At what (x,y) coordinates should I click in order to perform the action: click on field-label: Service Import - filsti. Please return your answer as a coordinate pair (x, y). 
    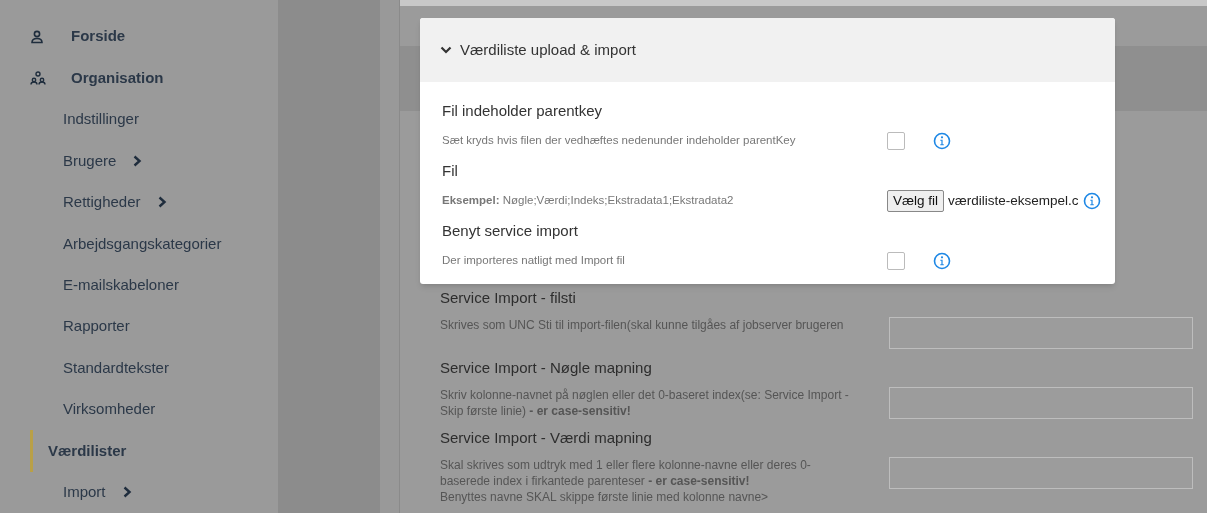
    Looking at the image, I should click on (508, 298).